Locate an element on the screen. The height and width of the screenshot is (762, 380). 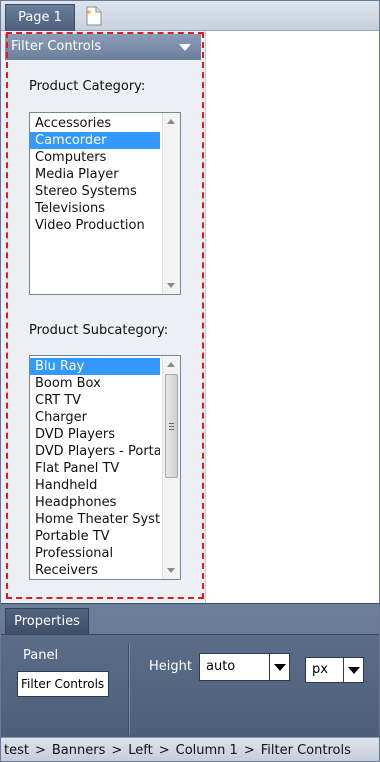
unit-value: px is located at coordinates (320, 669).